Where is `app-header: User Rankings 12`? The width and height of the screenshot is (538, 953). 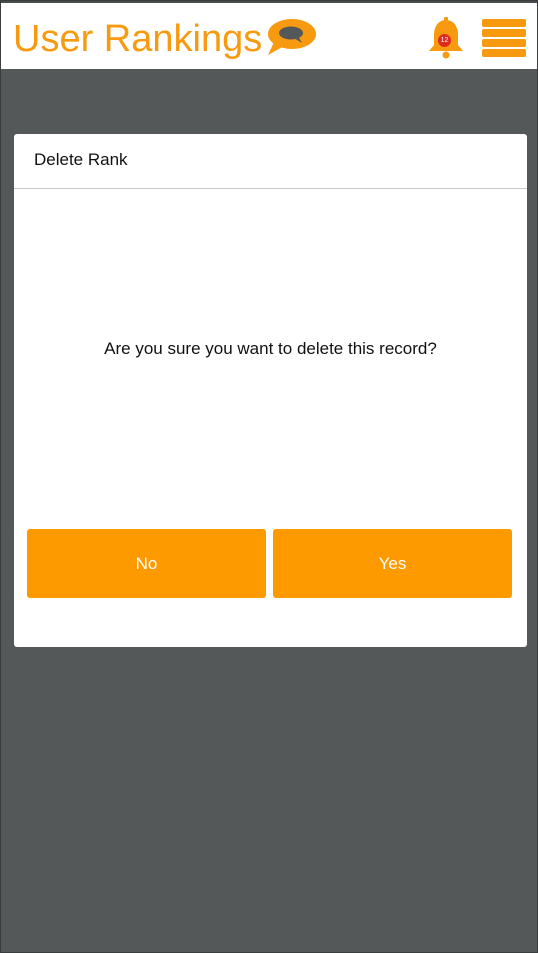
app-header: User Rankings 12 is located at coordinates (269, 35).